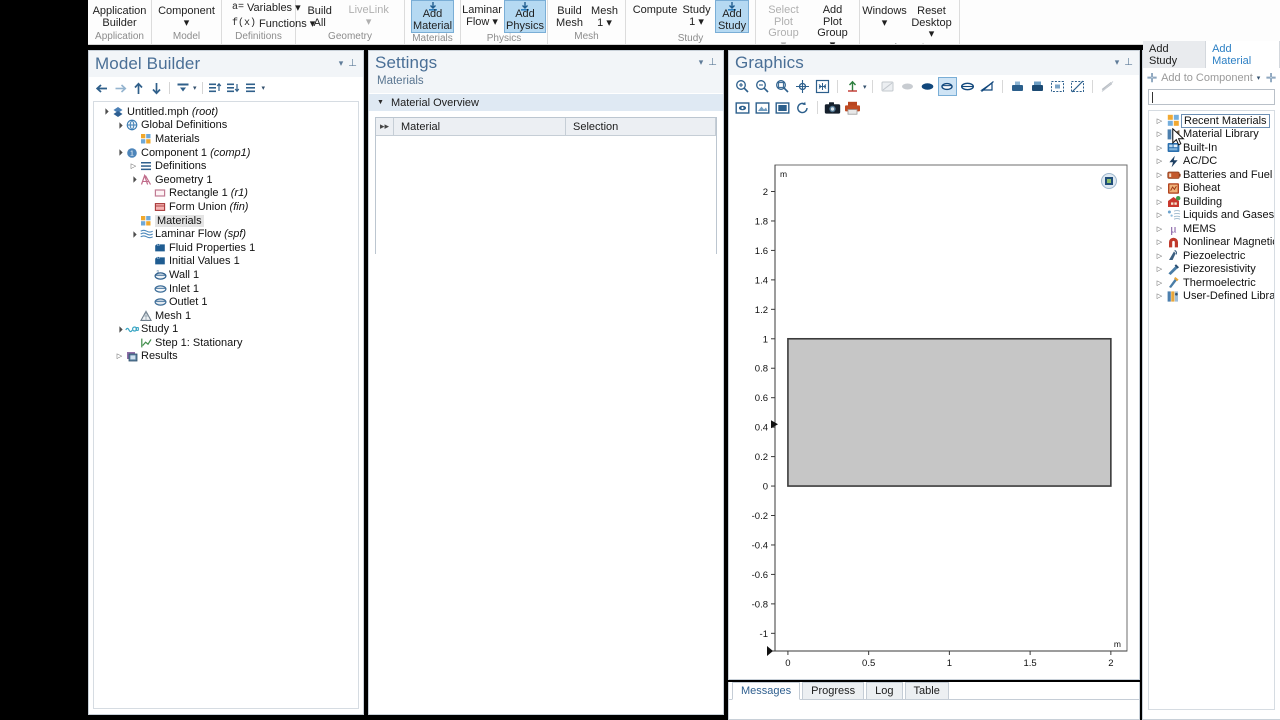 The image size is (1280, 720). Describe the element at coordinates (1243, 54) in the screenshot. I see `right-tab-add-material: Add Material` at that location.